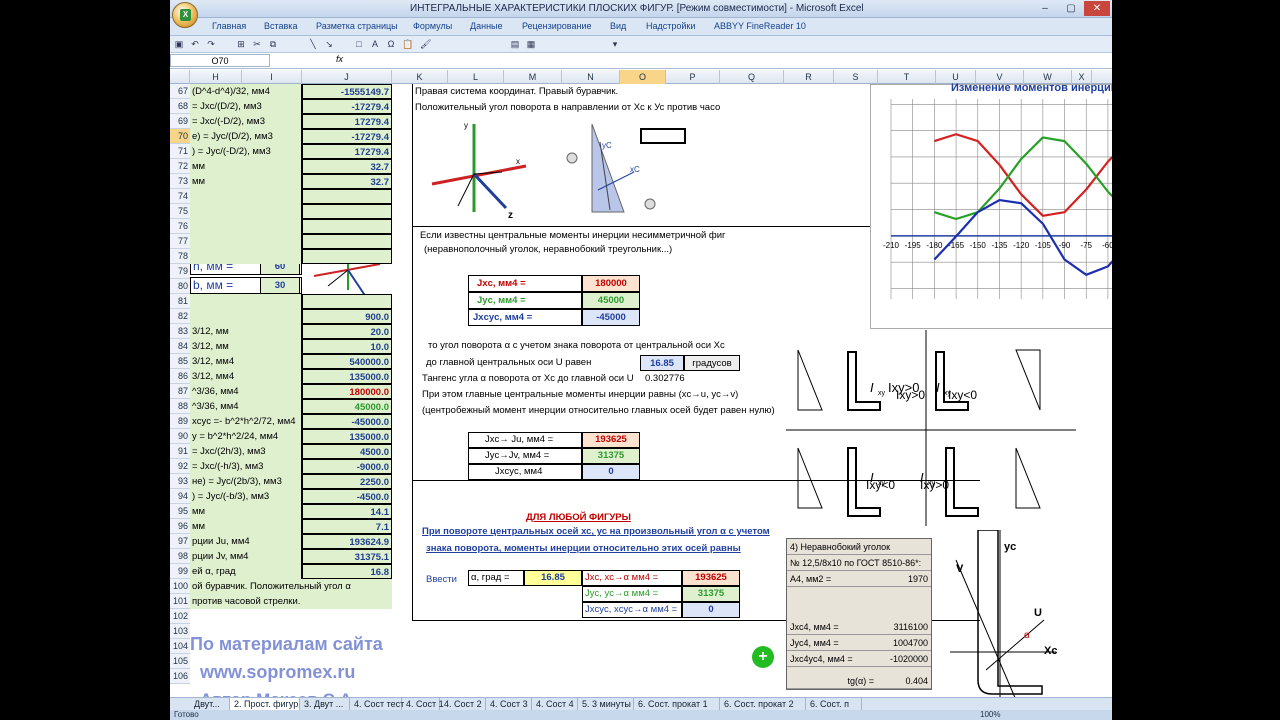 Image resolution: width=1280 pixels, height=720 pixels. I want to click on tab-data: Данные, so click(486, 26).